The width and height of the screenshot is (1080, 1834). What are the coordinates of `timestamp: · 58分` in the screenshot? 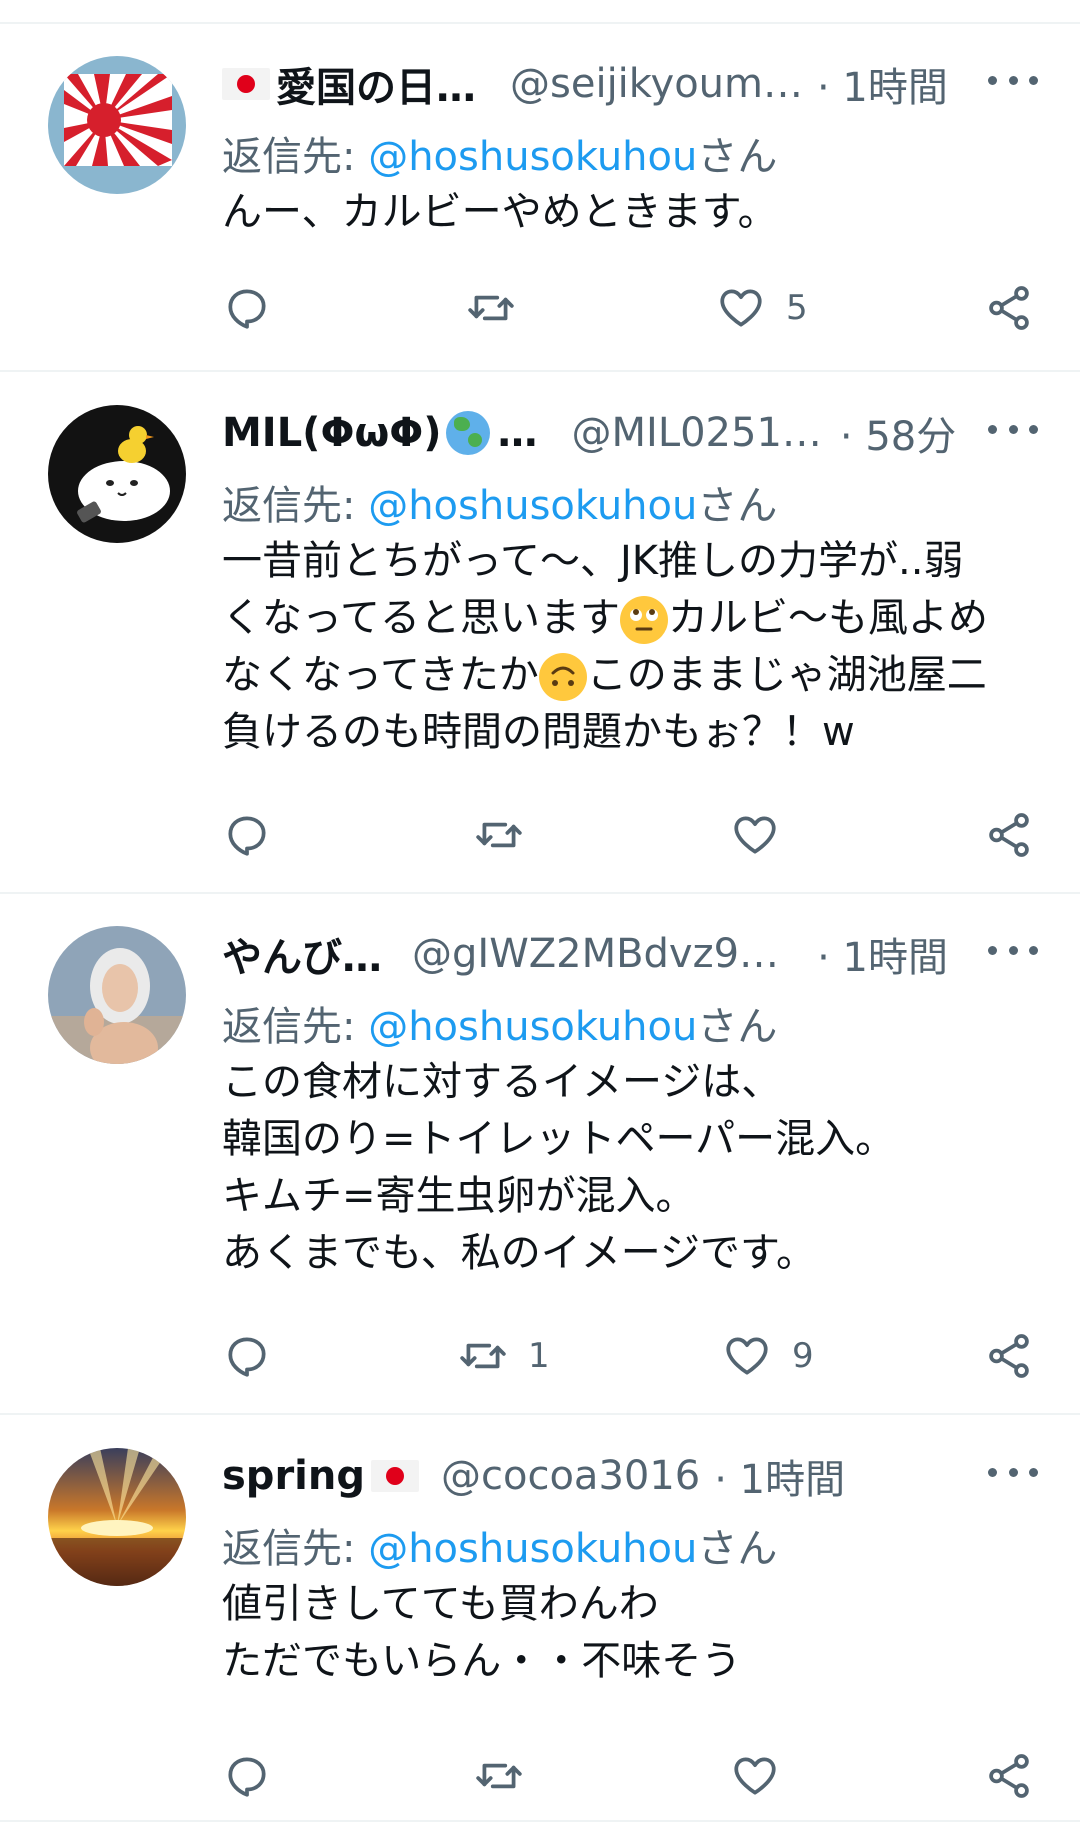 It's located at (898, 433).